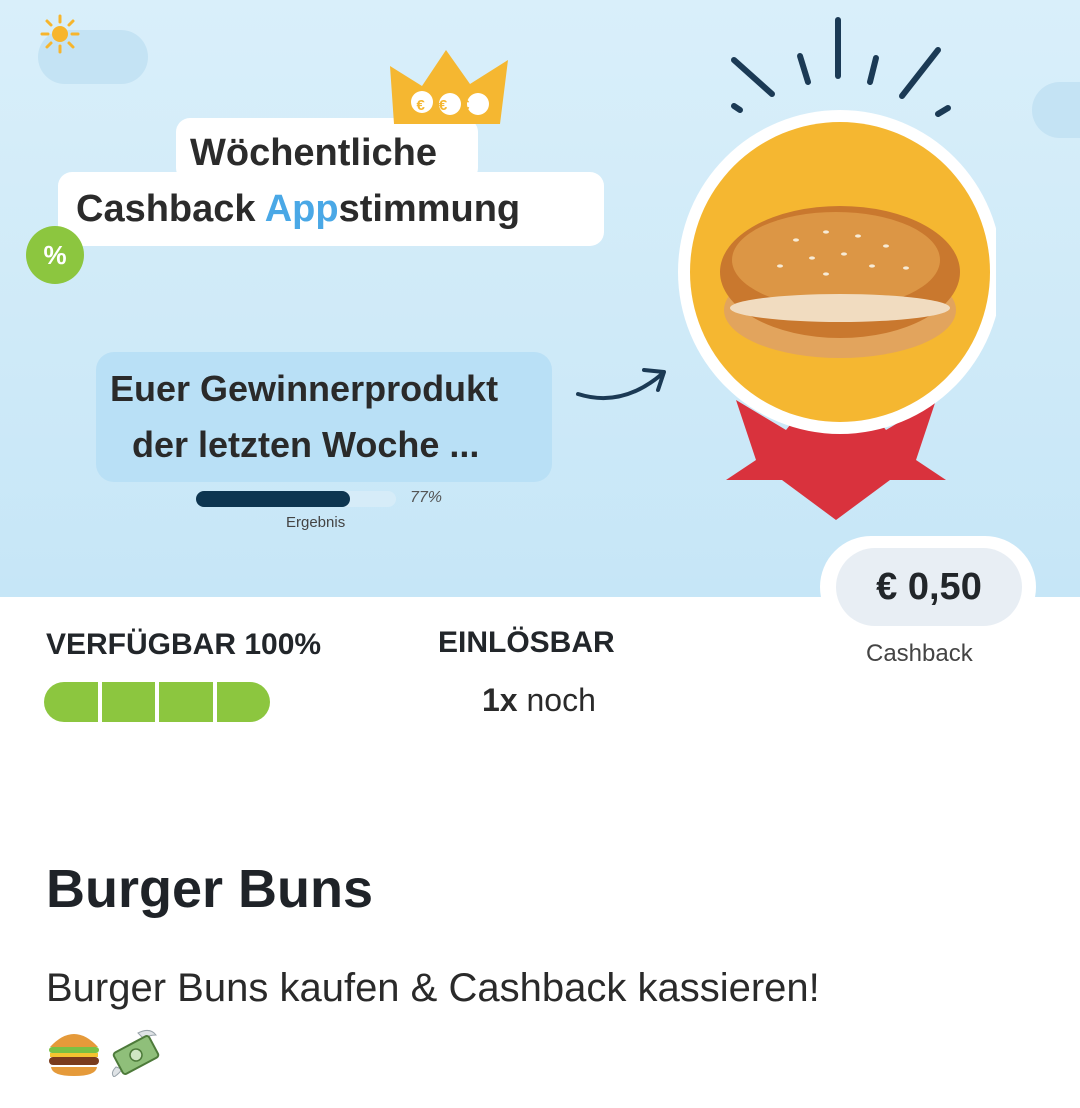 Image resolution: width=1080 pixels, height=1108 pixels. Describe the element at coordinates (60, 34) in the screenshot. I see `sun-icon` at that location.